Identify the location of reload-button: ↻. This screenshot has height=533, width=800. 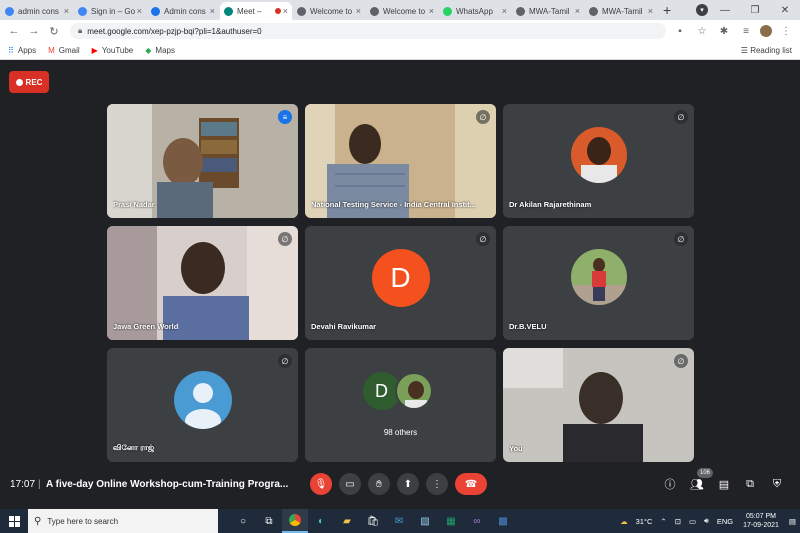
(54, 31).